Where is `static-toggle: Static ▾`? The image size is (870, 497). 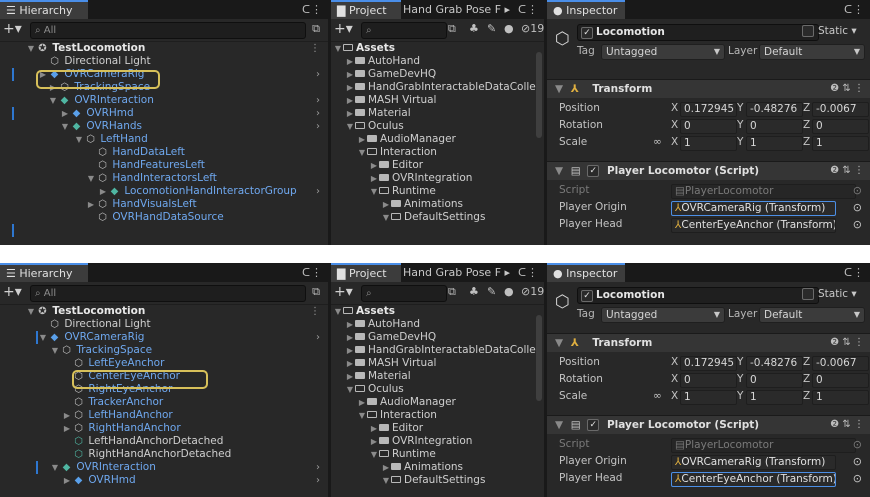 static-toggle: Static ▾ is located at coordinates (829, 294).